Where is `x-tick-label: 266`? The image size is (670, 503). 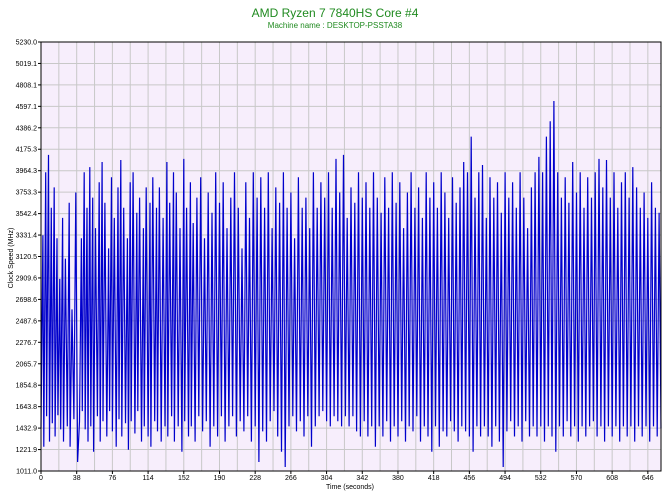
x-tick-label: 266 is located at coordinates (291, 478).